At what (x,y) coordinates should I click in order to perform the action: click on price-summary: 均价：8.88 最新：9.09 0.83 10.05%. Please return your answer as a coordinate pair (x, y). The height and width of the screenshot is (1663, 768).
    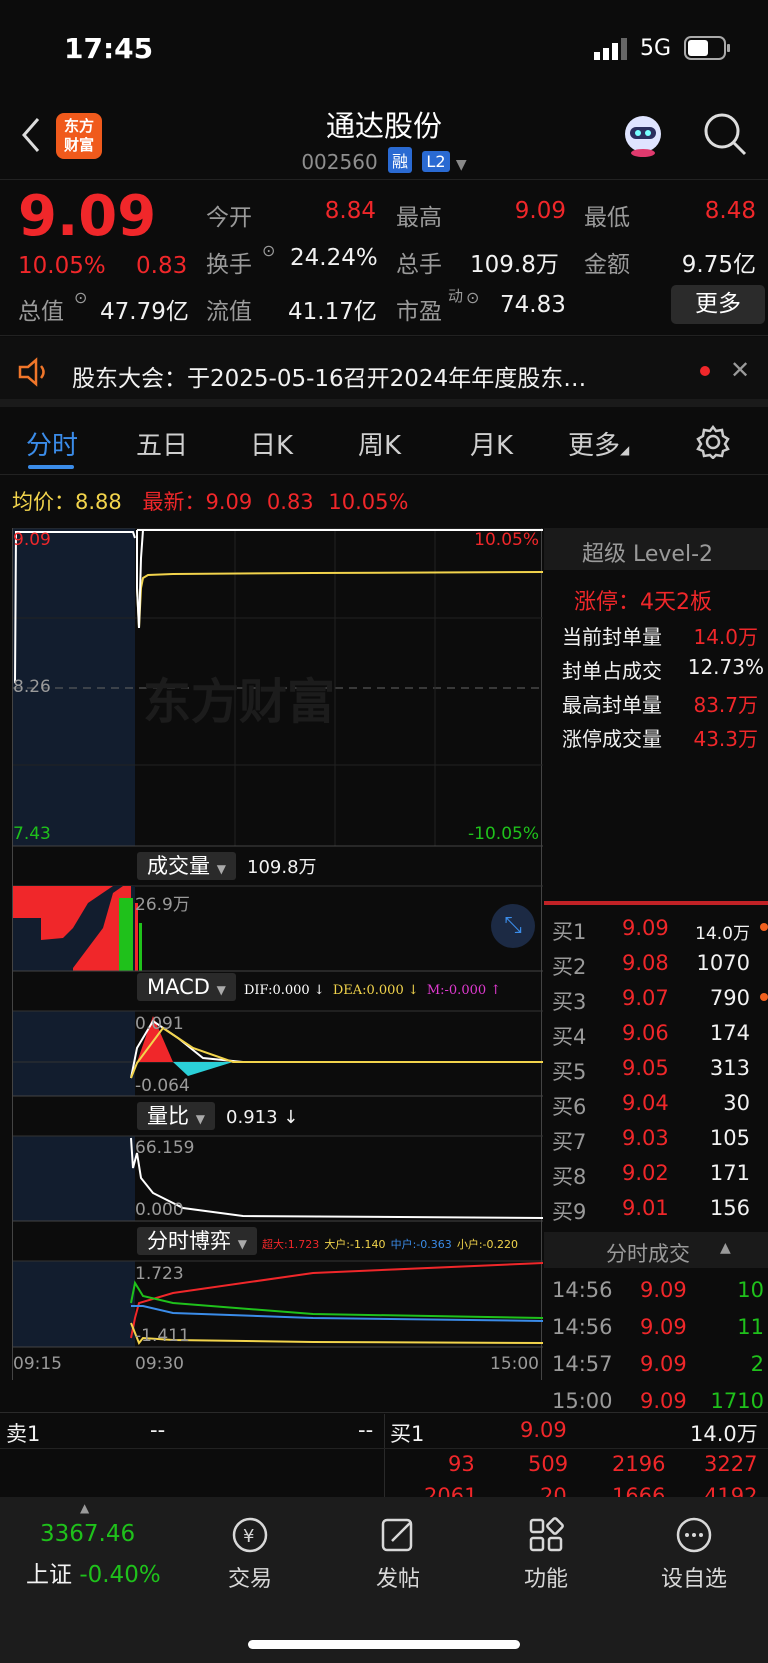
    Looking at the image, I should click on (210, 501).